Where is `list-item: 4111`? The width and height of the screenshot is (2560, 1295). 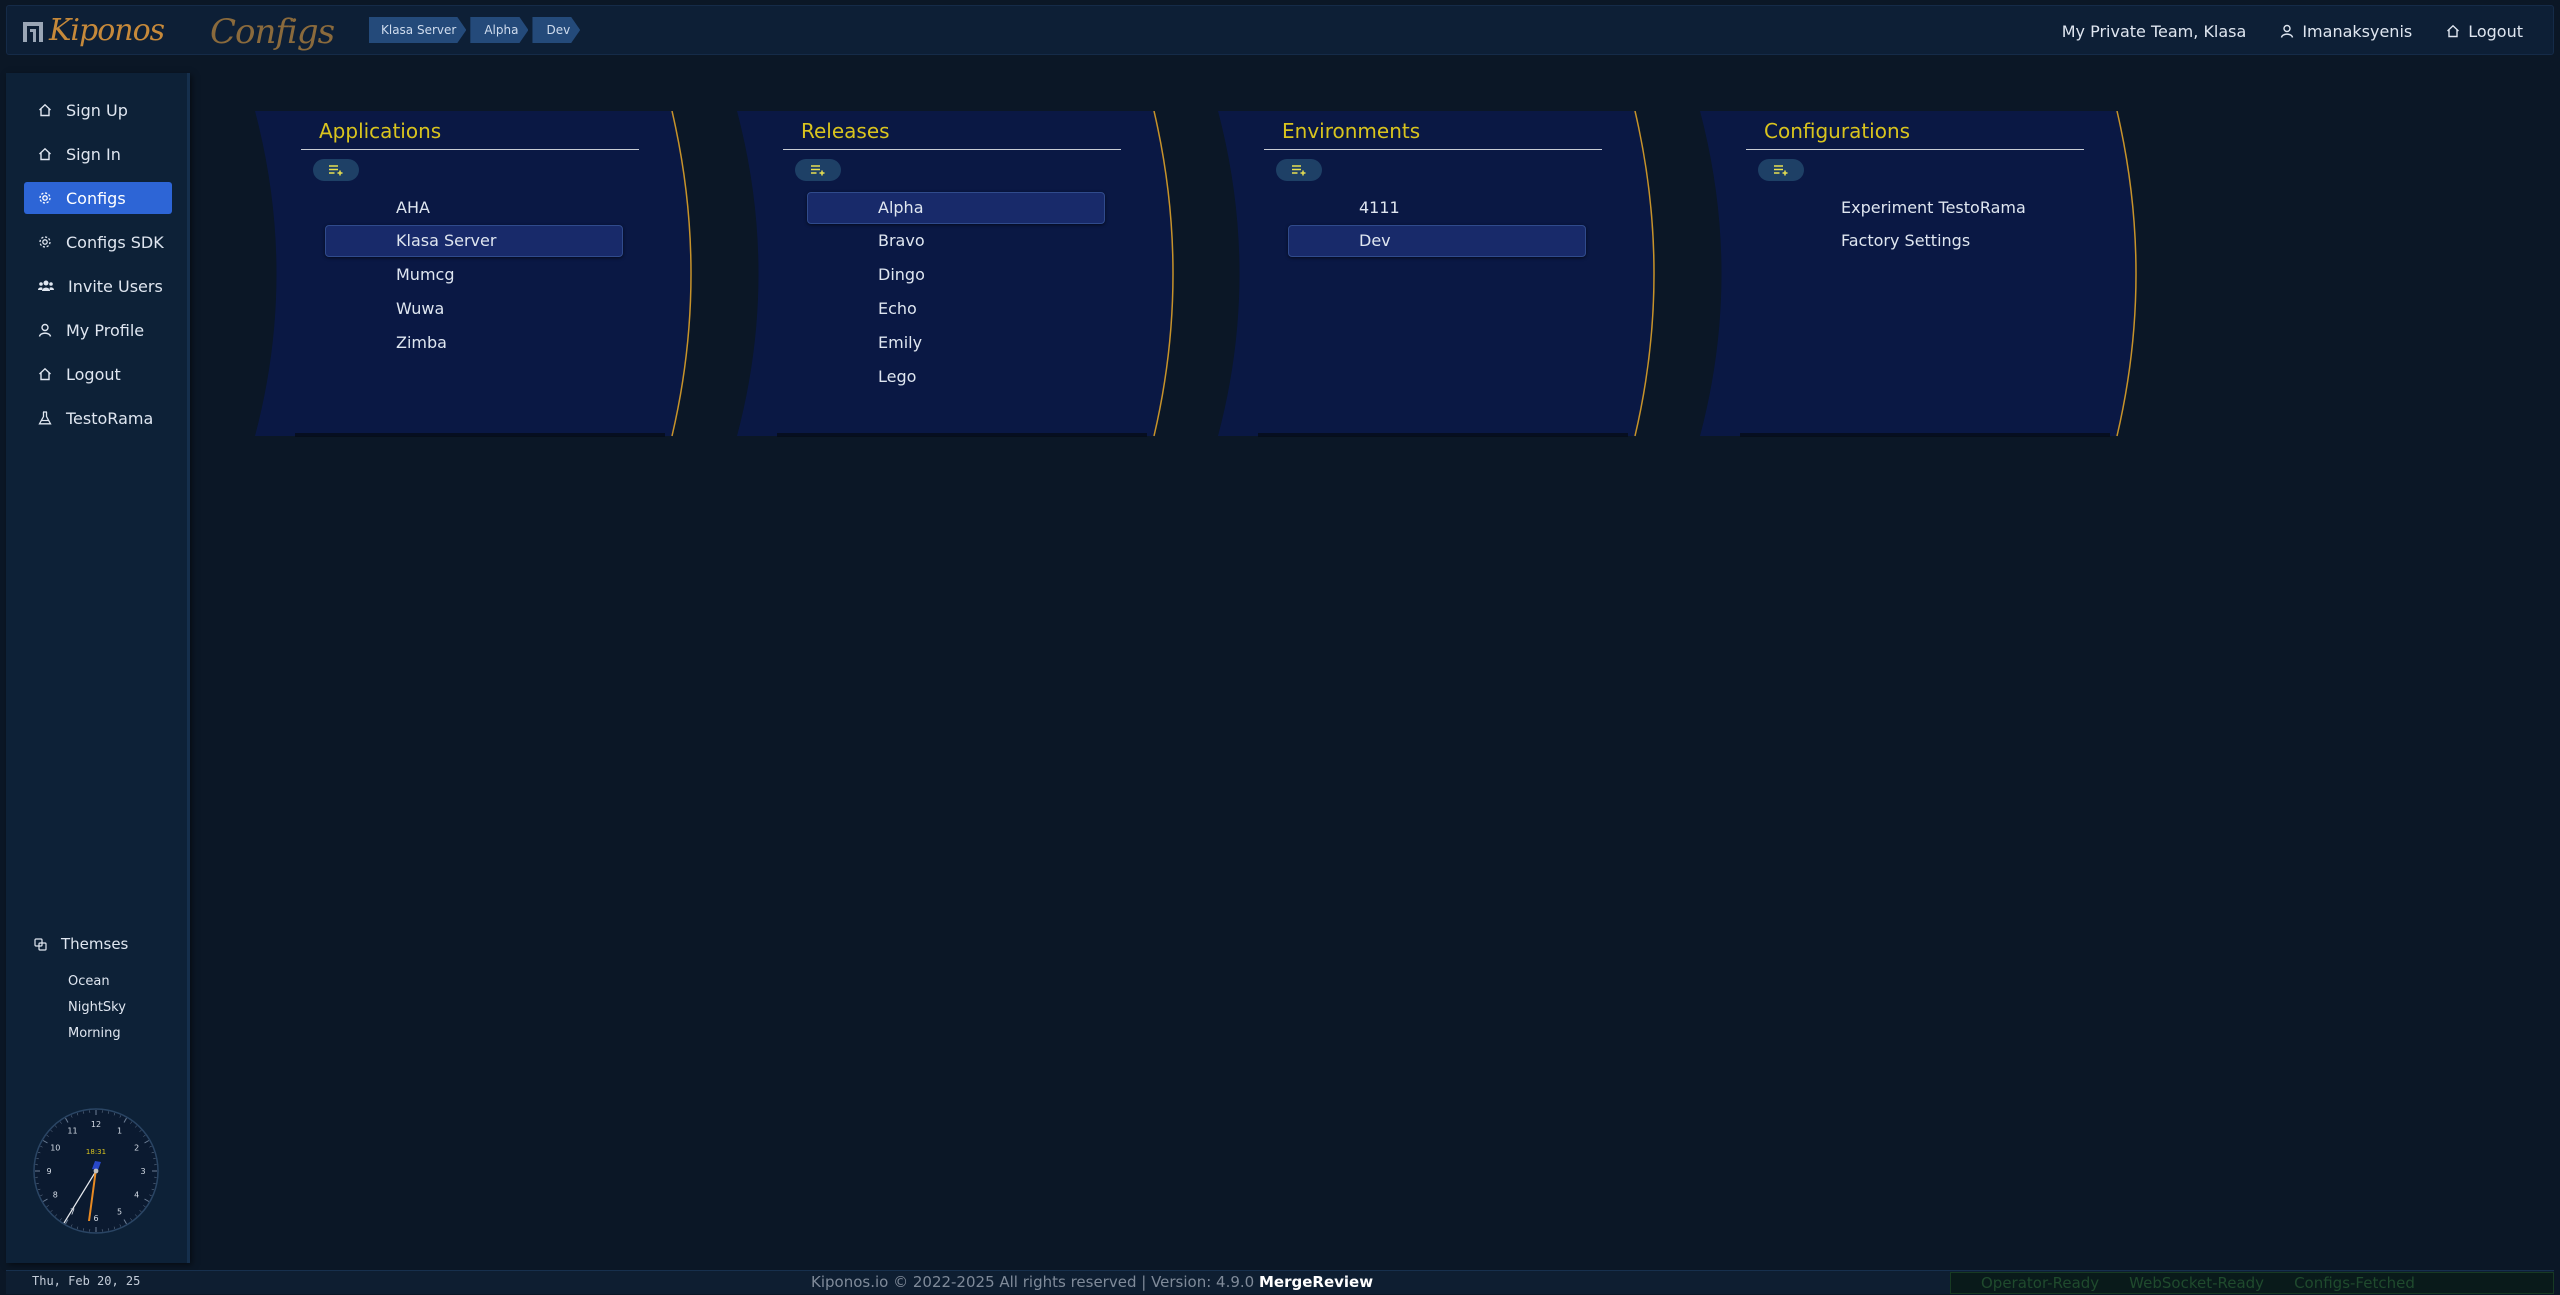
list-item: 4111 is located at coordinates (1437, 208).